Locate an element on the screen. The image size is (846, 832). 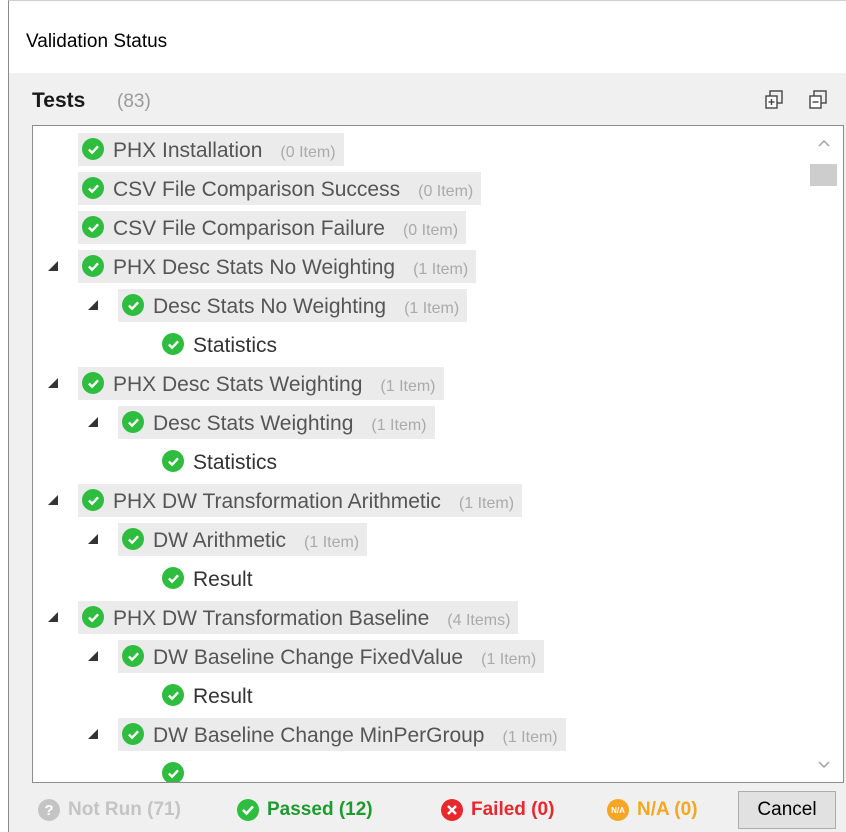
test-name: Desc Stats Weighting is located at coordinates (253, 423).